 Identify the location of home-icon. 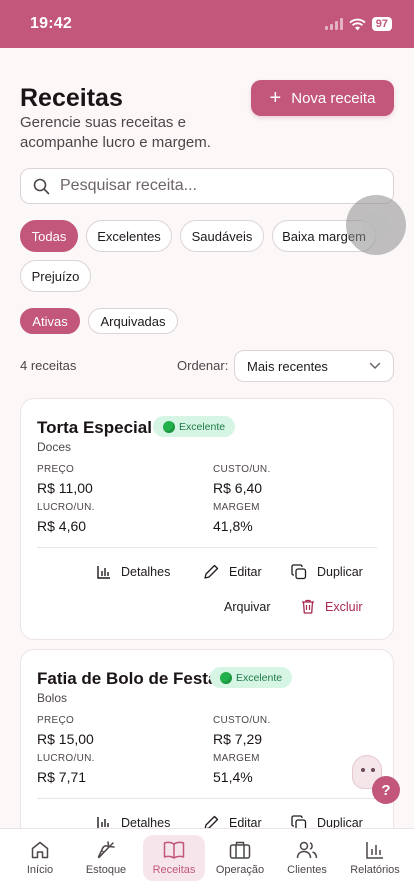
(40, 850).